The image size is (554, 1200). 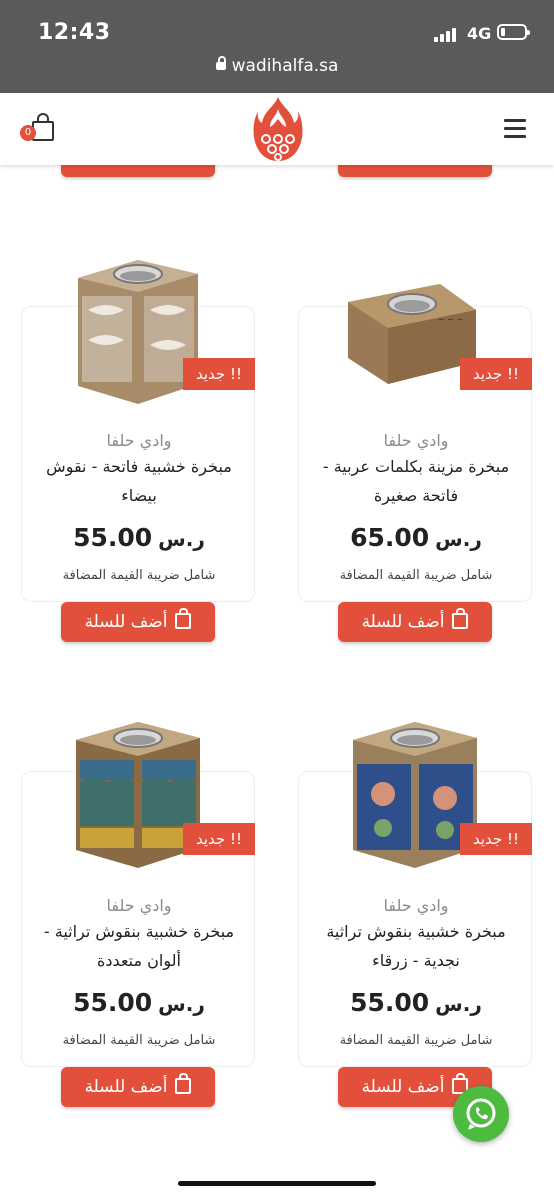 I want to click on clock: 12:43, so click(x=74, y=32).